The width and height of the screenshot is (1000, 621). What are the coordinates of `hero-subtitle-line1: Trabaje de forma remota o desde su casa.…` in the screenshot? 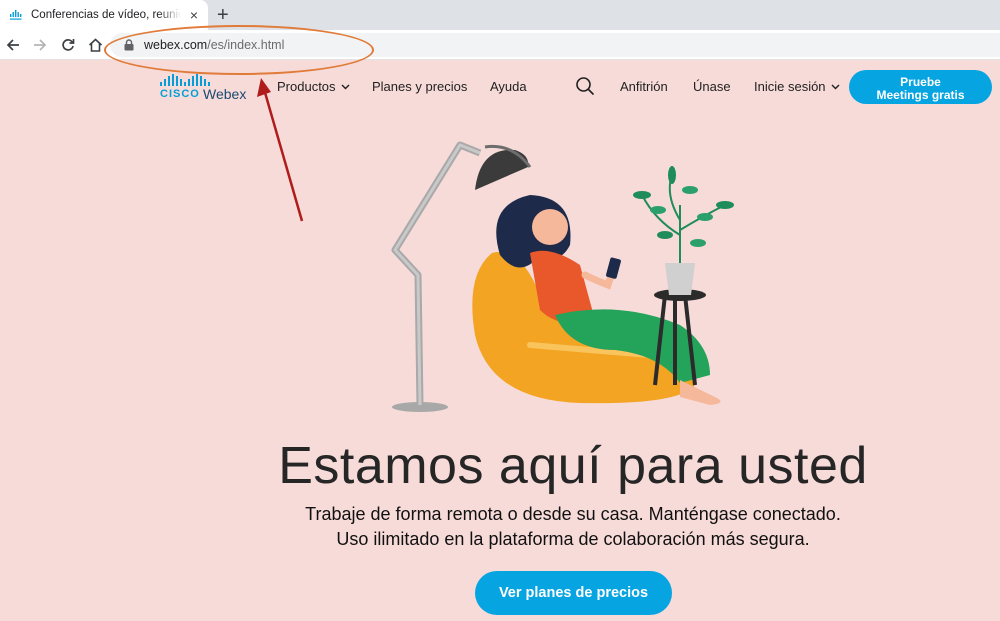 It's located at (573, 514).